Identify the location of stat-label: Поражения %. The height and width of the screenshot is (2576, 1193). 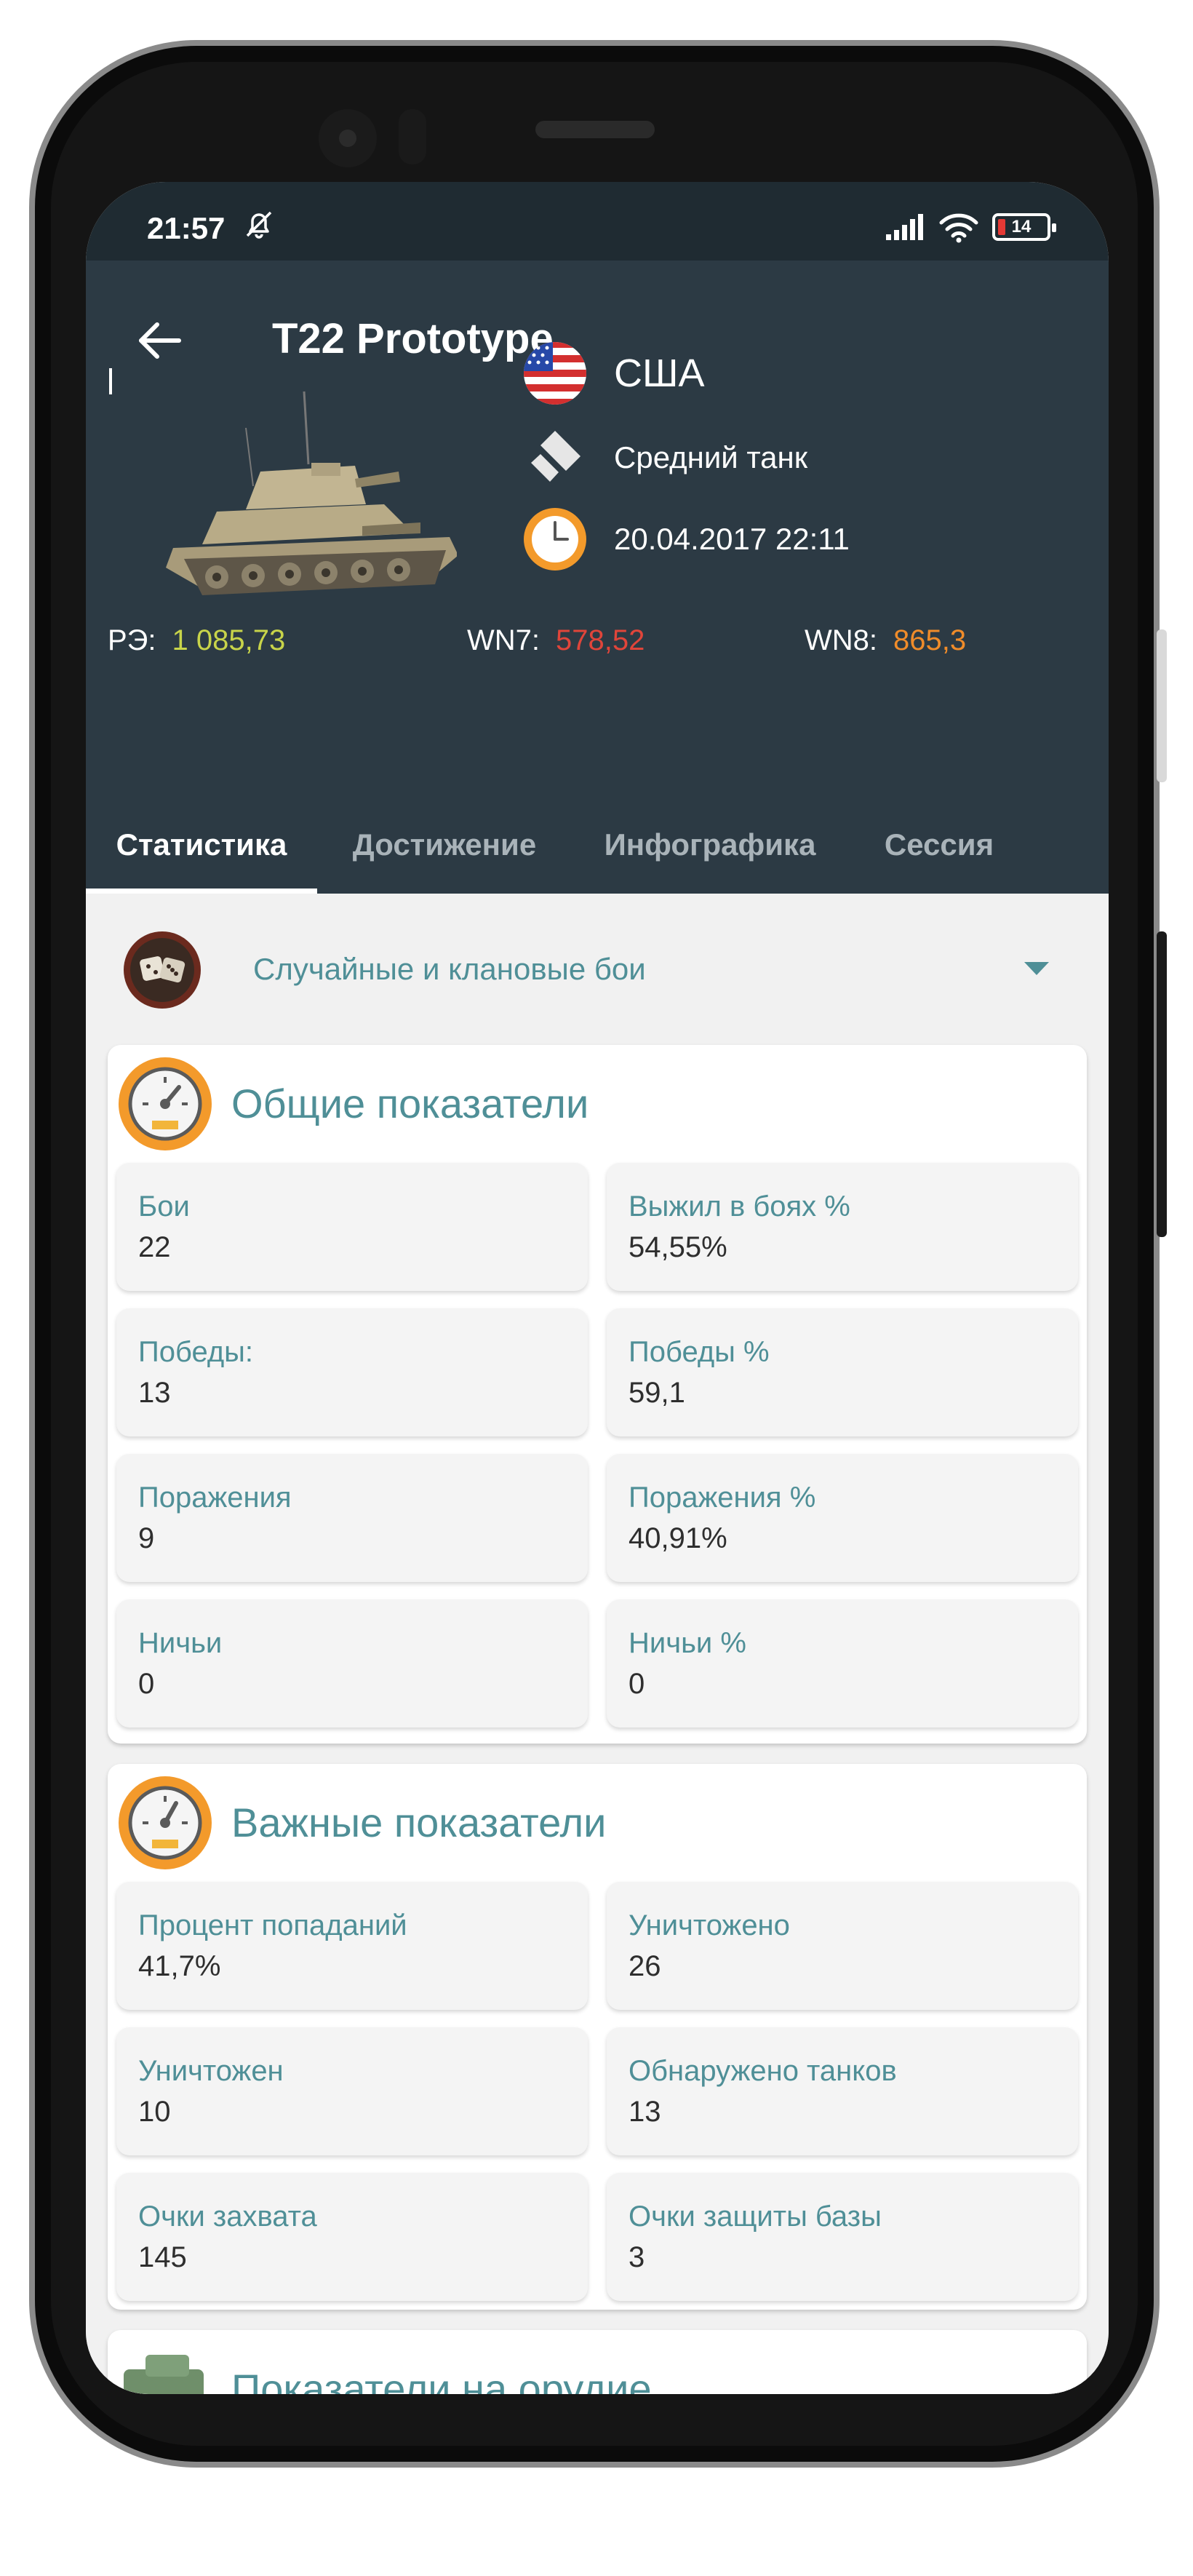
(722, 1498).